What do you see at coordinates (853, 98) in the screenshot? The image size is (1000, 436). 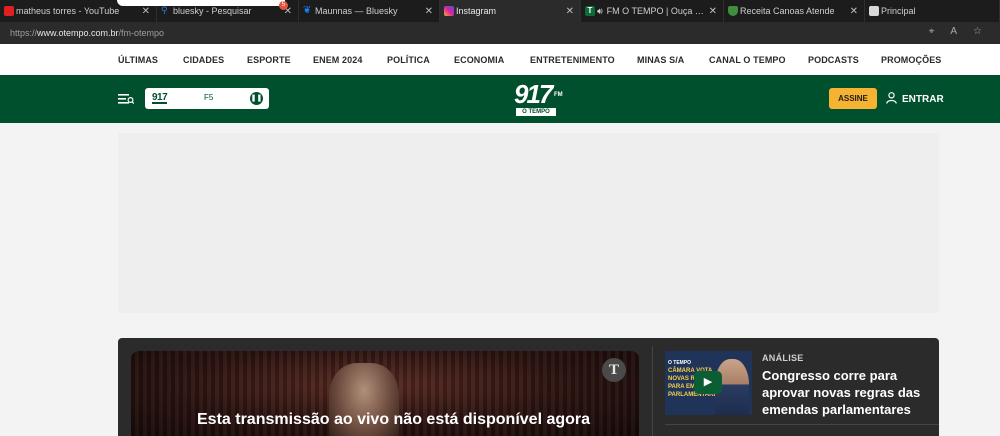 I see `subscribe-button: ASSINE` at bounding box center [853, 98].